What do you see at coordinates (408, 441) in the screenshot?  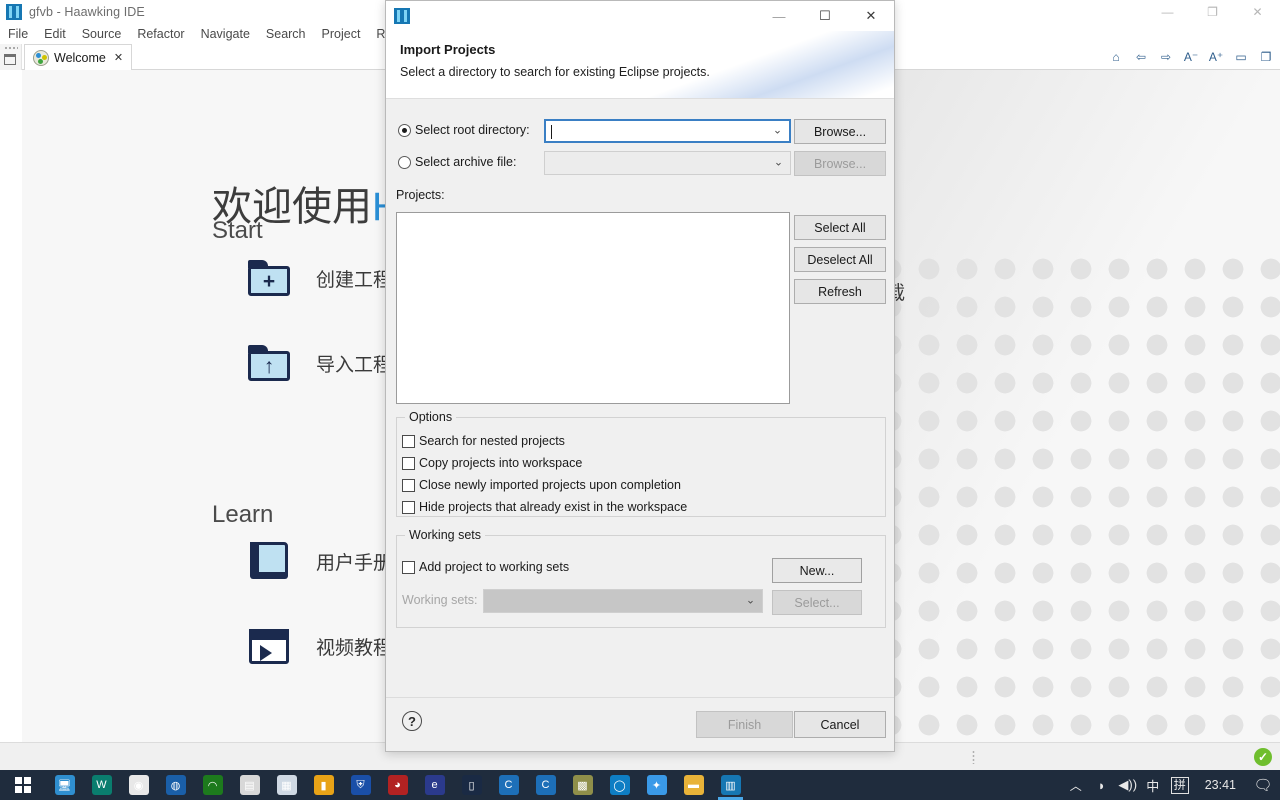 I see `option-search-nested-checkbox` at bounding box center [408, 441].